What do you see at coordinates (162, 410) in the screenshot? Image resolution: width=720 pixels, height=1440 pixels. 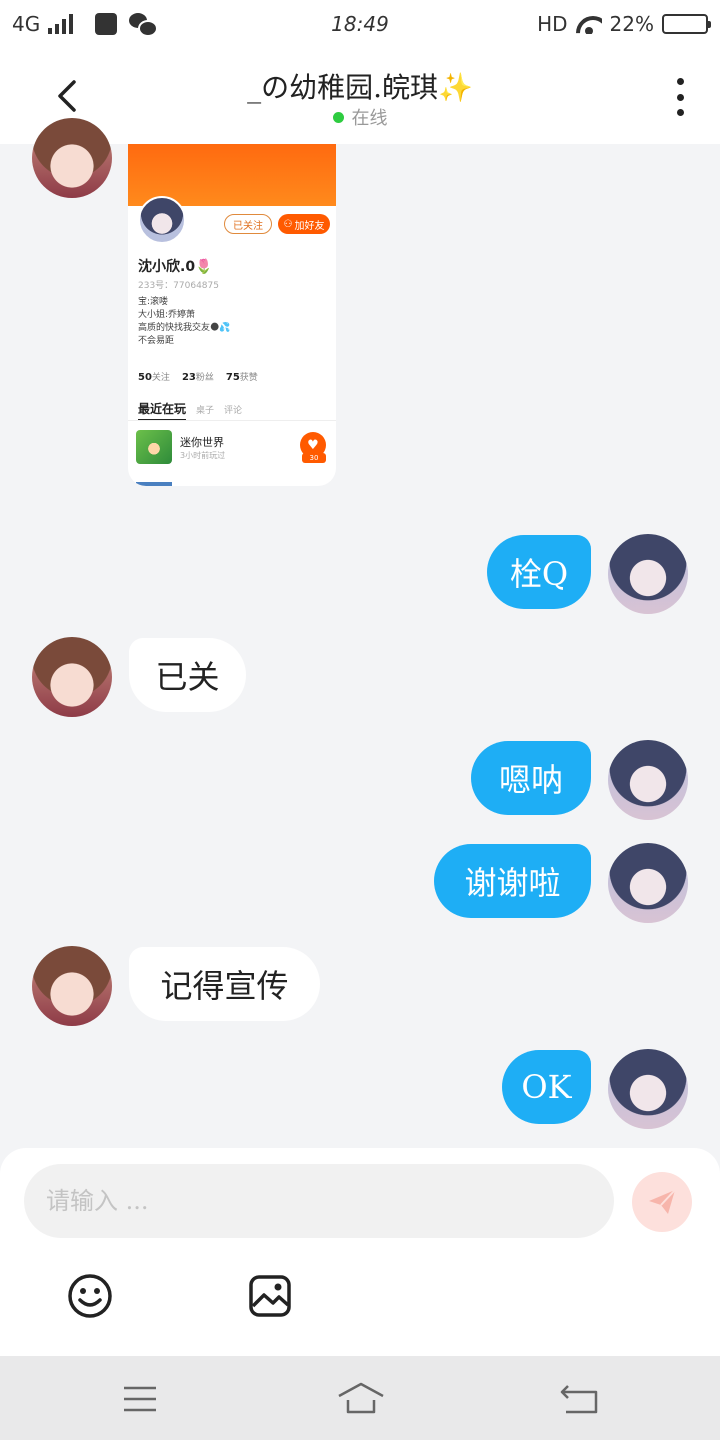 I see `tab-recent-games: 最近在玩` at bounding box center [162, 410].